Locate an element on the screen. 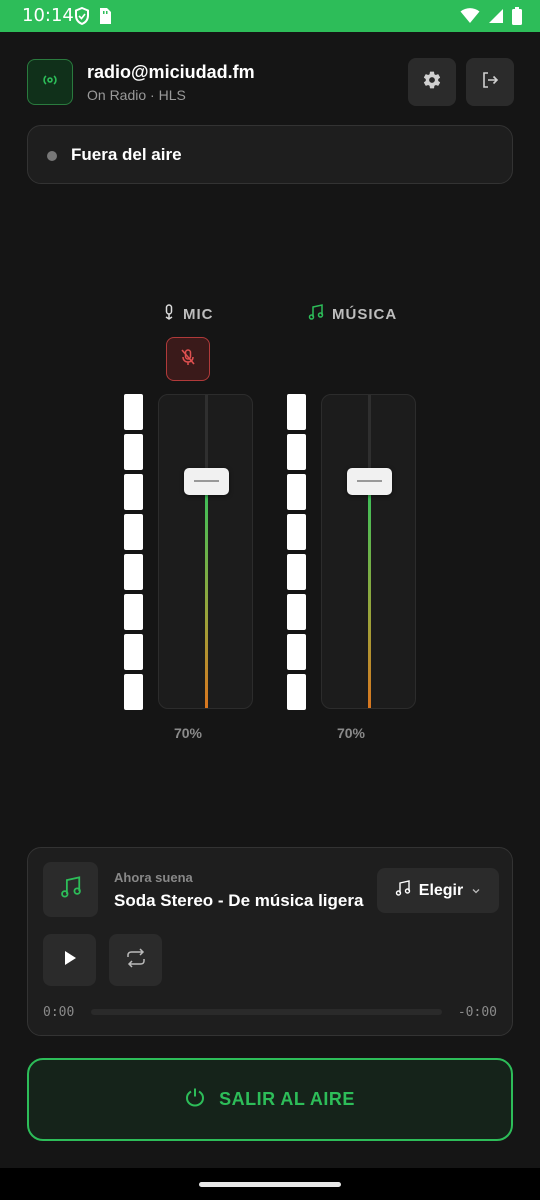 Image resolution: width=540 pixels, height=1200 pixels. shield-icon is located at coordinates (82, 18).